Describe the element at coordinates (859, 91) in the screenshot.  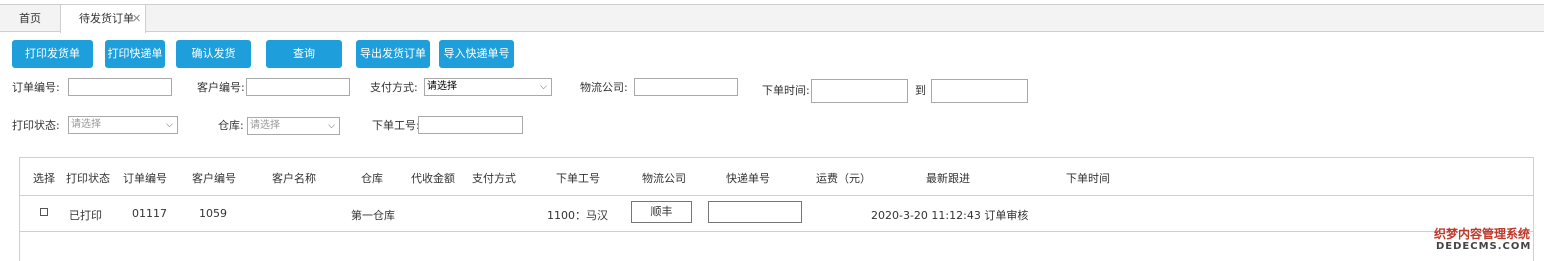
I see `order-time-start-input` at that location.